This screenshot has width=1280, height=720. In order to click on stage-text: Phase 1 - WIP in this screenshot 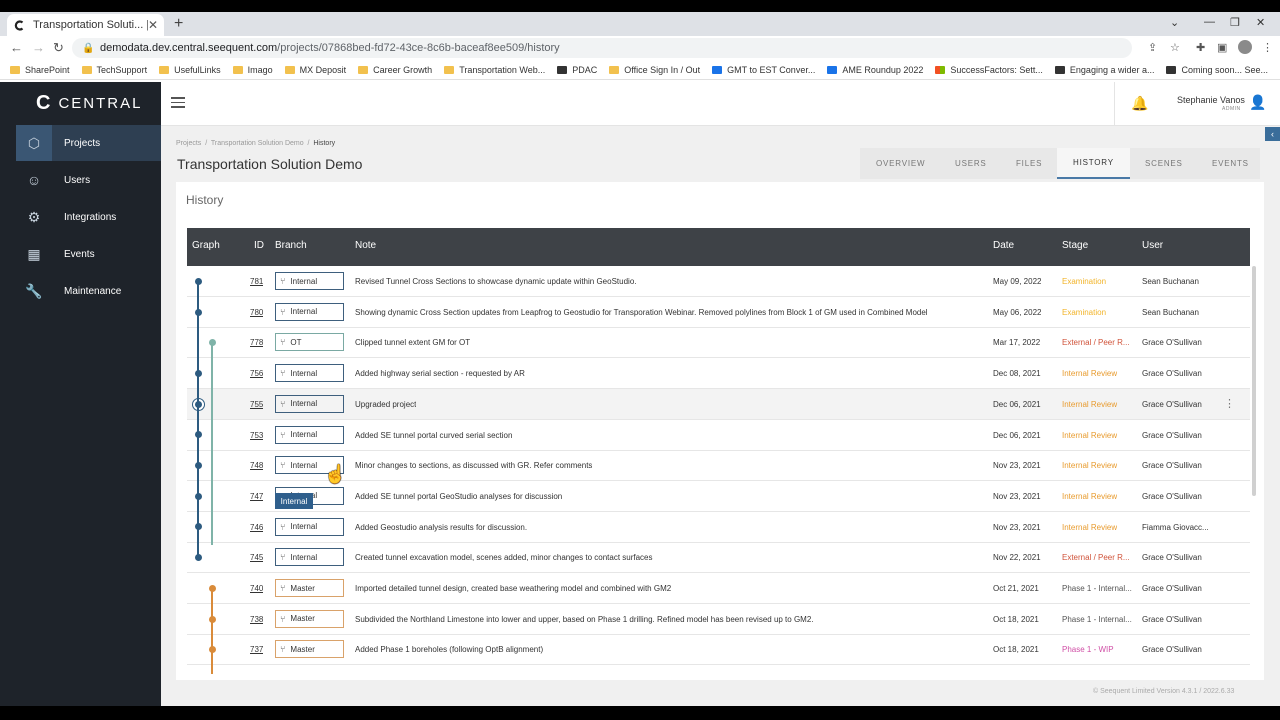, I will do `click(1088, 650)`.